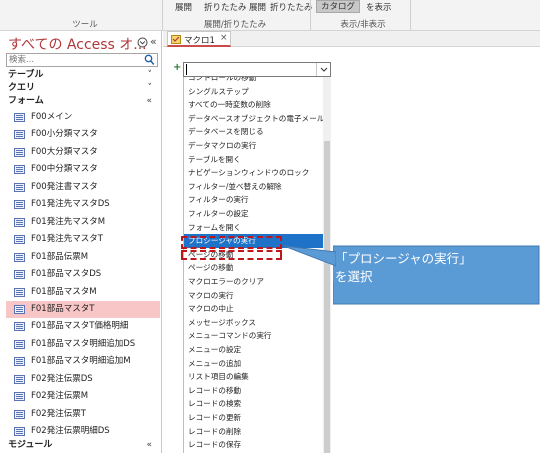 This screenshot has width=540, height=453. I want to click on nav-form-item: F00中分類マスタ, so click(83, 169).